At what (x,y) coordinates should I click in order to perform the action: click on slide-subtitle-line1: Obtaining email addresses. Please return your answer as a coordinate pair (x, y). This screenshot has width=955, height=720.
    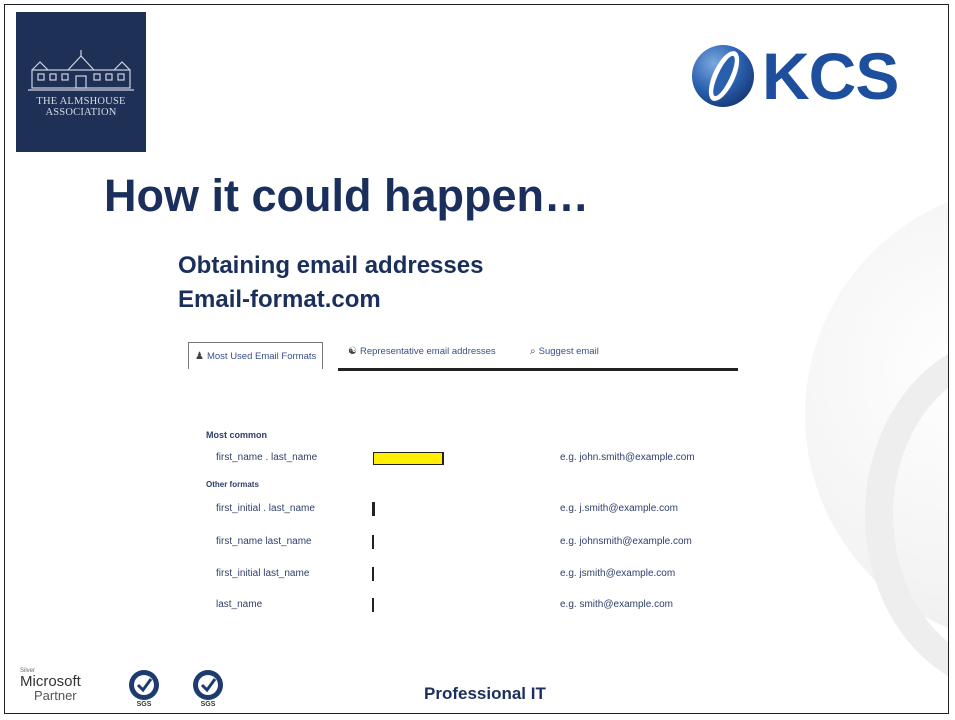
    Looking at the image, I should click on (331, 265).